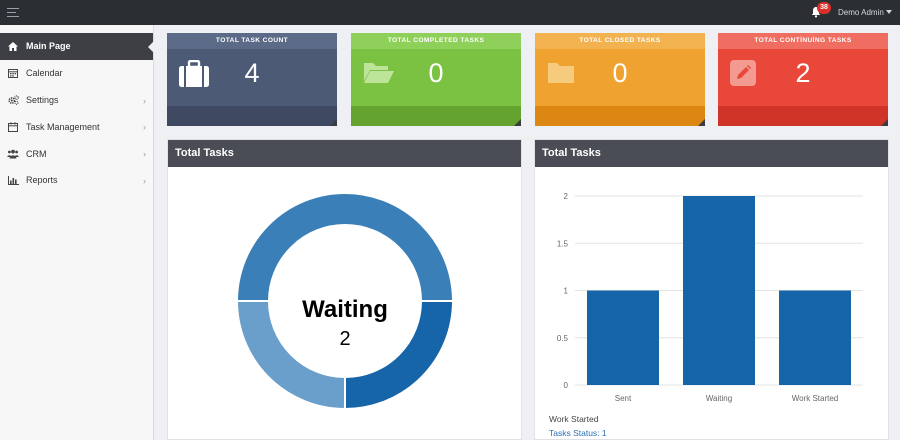 Image resolution: width=900 pixels, height=440 pixels. What do you see at coordinates (252, 41) in the screenshot?
I see `card-title: TOTAL TASK COUNT` at bounding box center [252, 41].